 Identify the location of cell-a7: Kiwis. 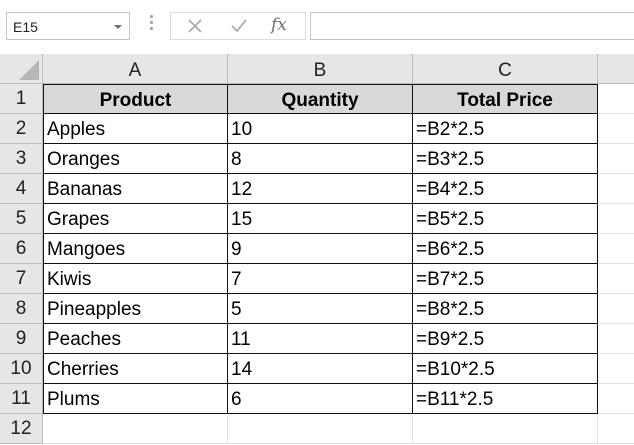
(135, 279).